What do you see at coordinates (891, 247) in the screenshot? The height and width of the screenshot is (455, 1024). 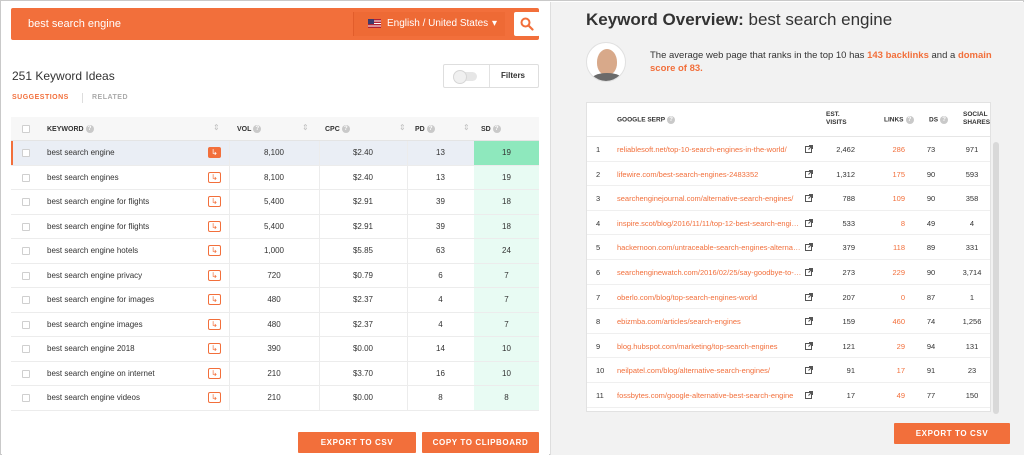 I see `links-cell: 118` at bounding box center [891, 247].